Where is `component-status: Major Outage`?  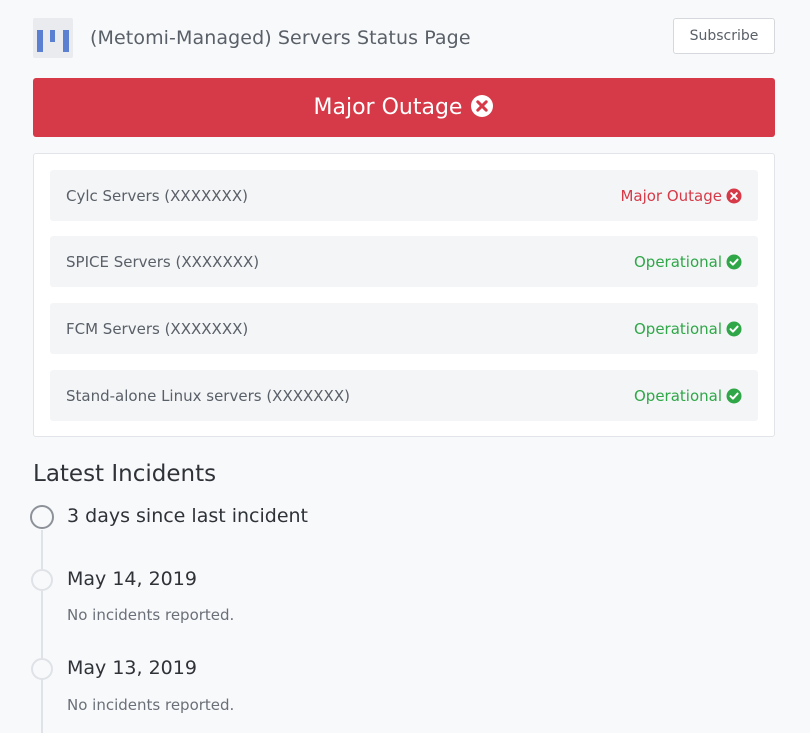
component-status: Major Outage is located at coordinates (681, 196).